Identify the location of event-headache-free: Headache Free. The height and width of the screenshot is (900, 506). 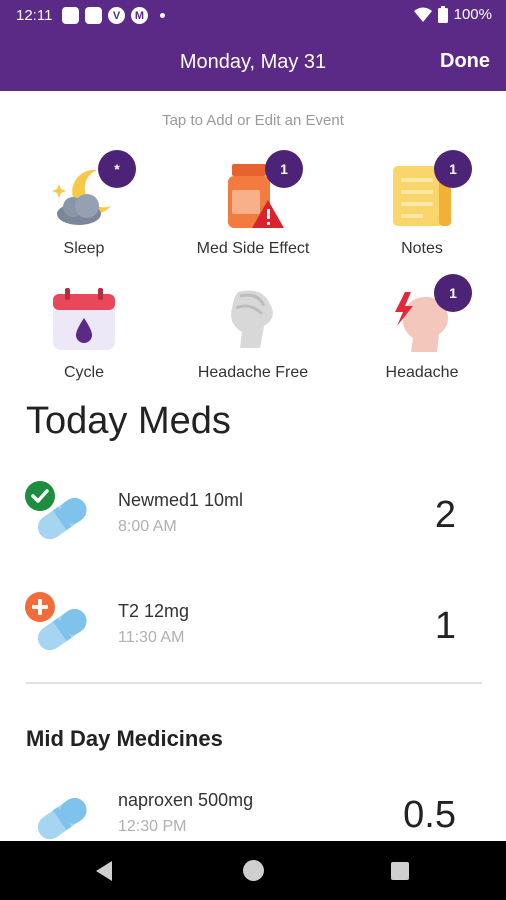
(253, 345).